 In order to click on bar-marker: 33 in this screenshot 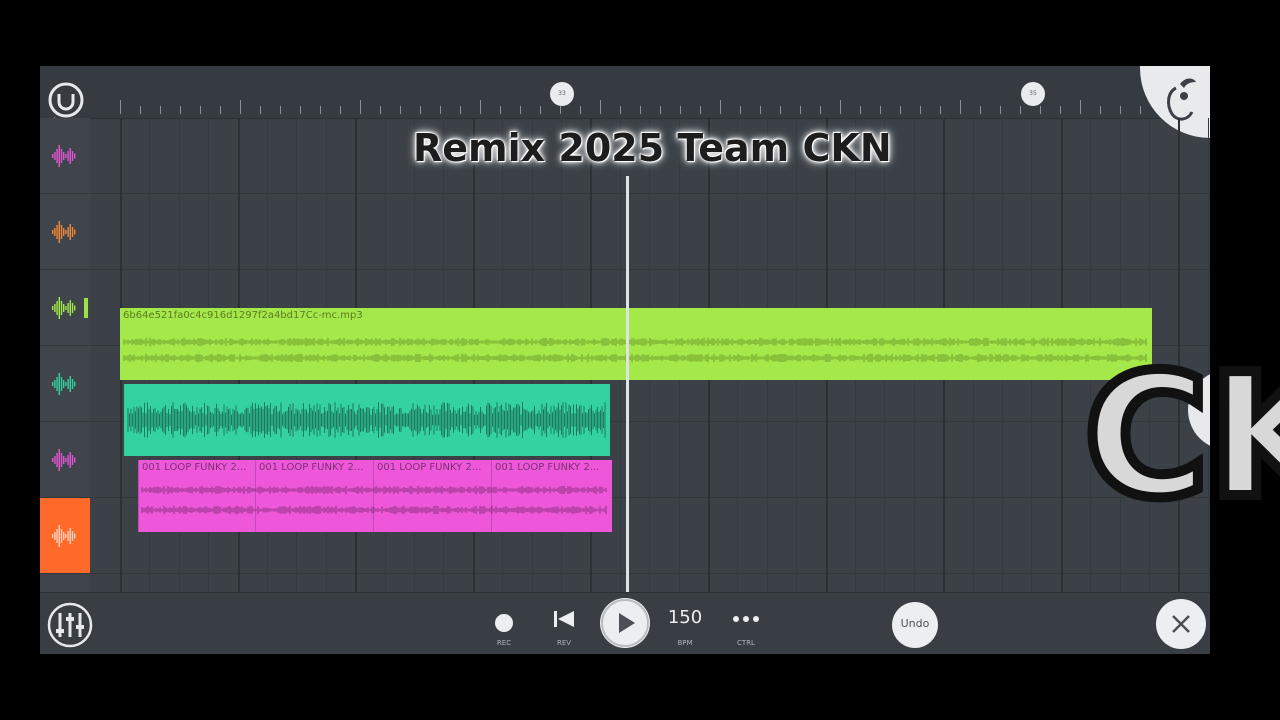, I will do `click(562, 94)`.